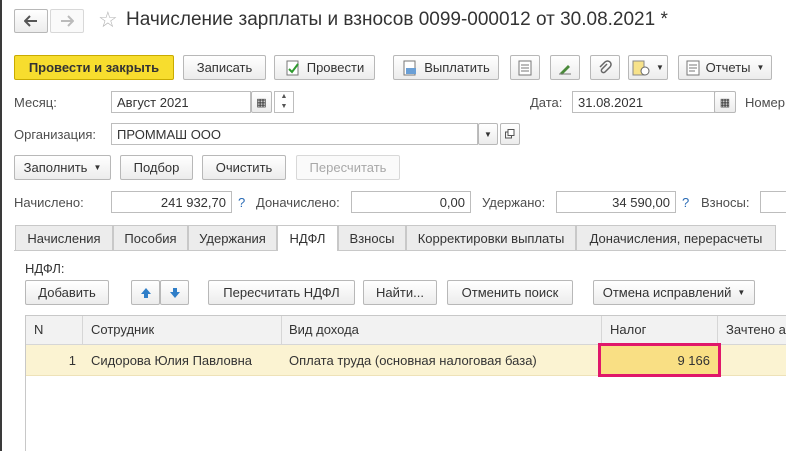  What do you see at coordinates (667, 292) in the screenshot?
I see `cancel-corrections-label: Отмена исправлений` at bounding box center [667, 292].